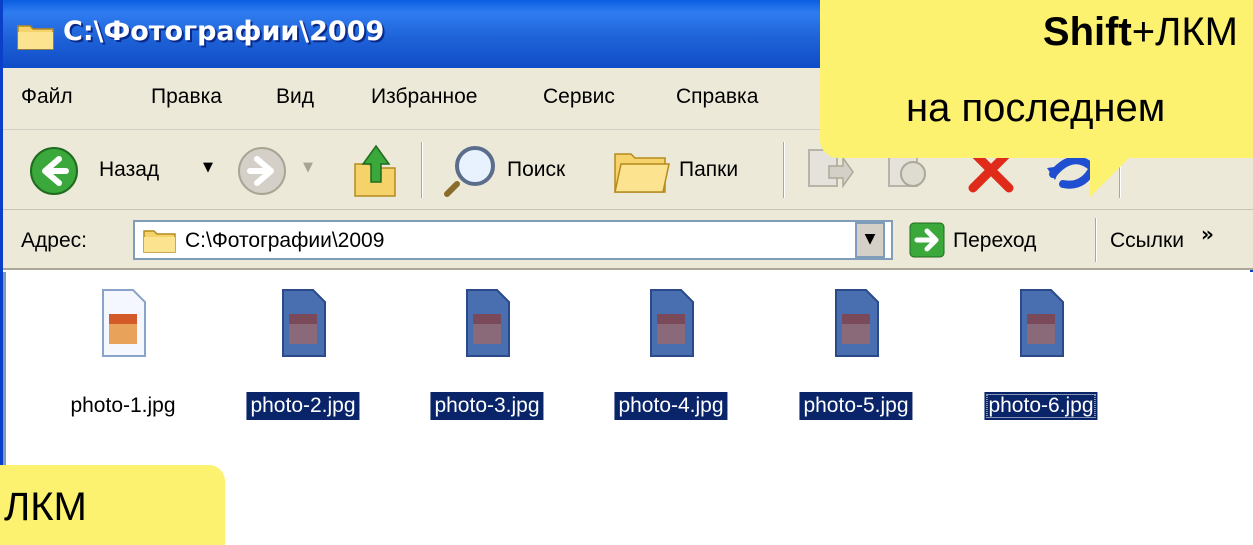  I want to click on callout-key: Shift, so click(1087, 32).